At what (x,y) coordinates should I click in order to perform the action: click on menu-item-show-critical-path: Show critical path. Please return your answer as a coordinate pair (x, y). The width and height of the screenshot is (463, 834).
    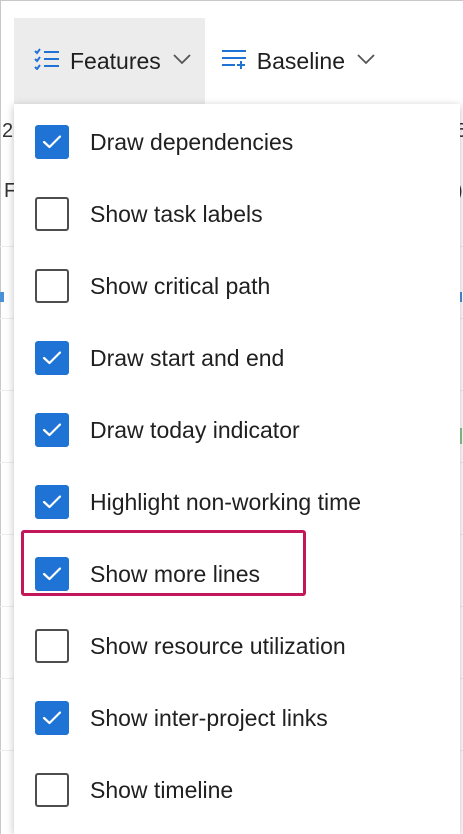
    Looking at the image, I should click on (237, 286).